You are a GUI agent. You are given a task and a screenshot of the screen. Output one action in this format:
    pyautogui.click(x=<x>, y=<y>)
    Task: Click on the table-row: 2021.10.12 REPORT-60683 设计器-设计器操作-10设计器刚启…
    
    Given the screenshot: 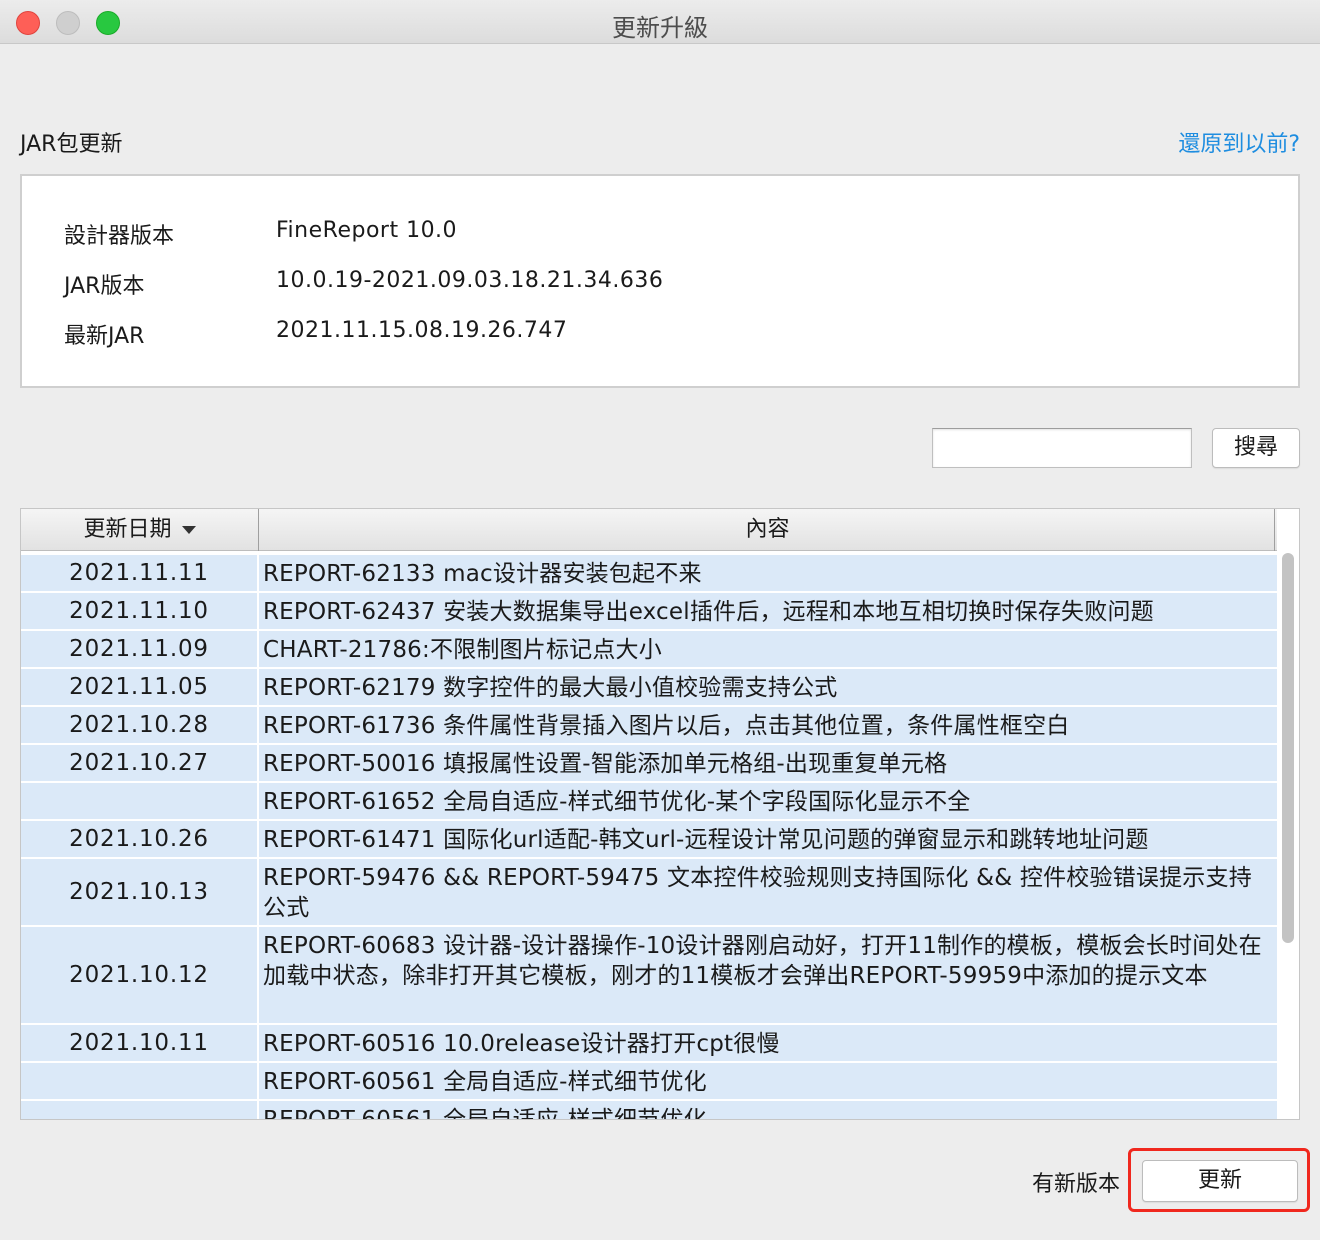 What is the action you would take?
    pyautogui.click(x=649, y=976)
    